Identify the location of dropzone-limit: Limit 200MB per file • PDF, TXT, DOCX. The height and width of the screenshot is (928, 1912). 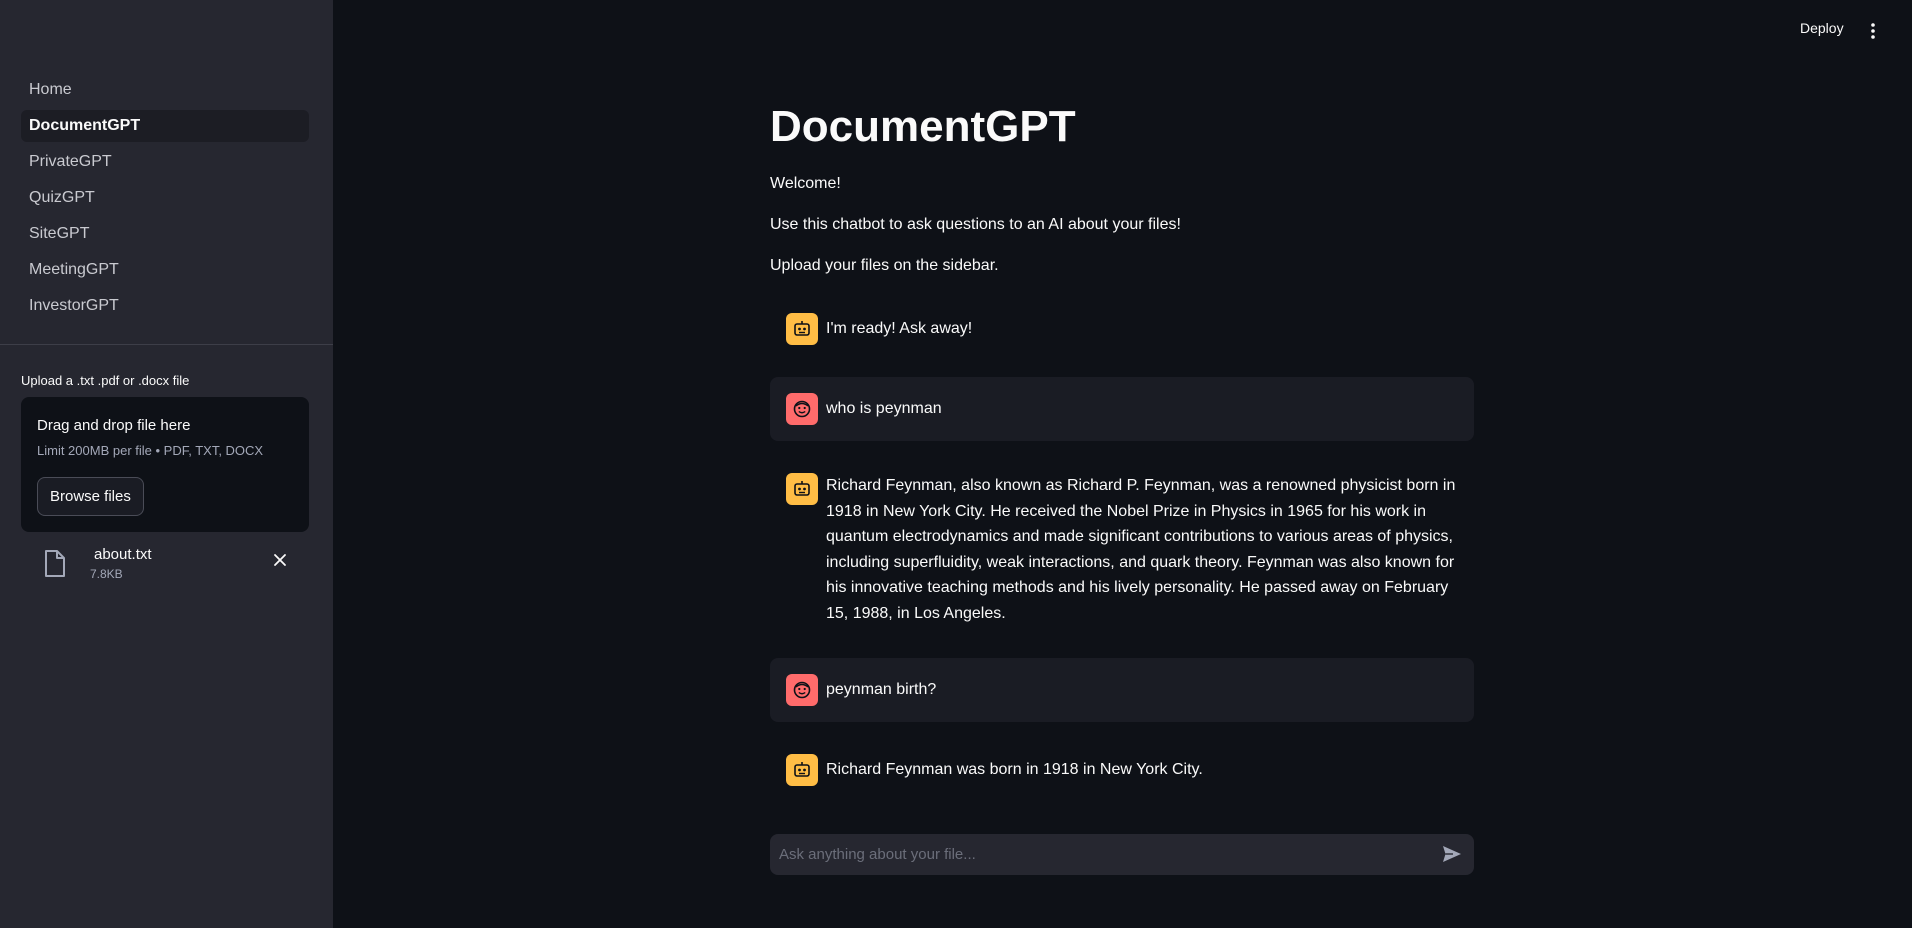
(150, 450).